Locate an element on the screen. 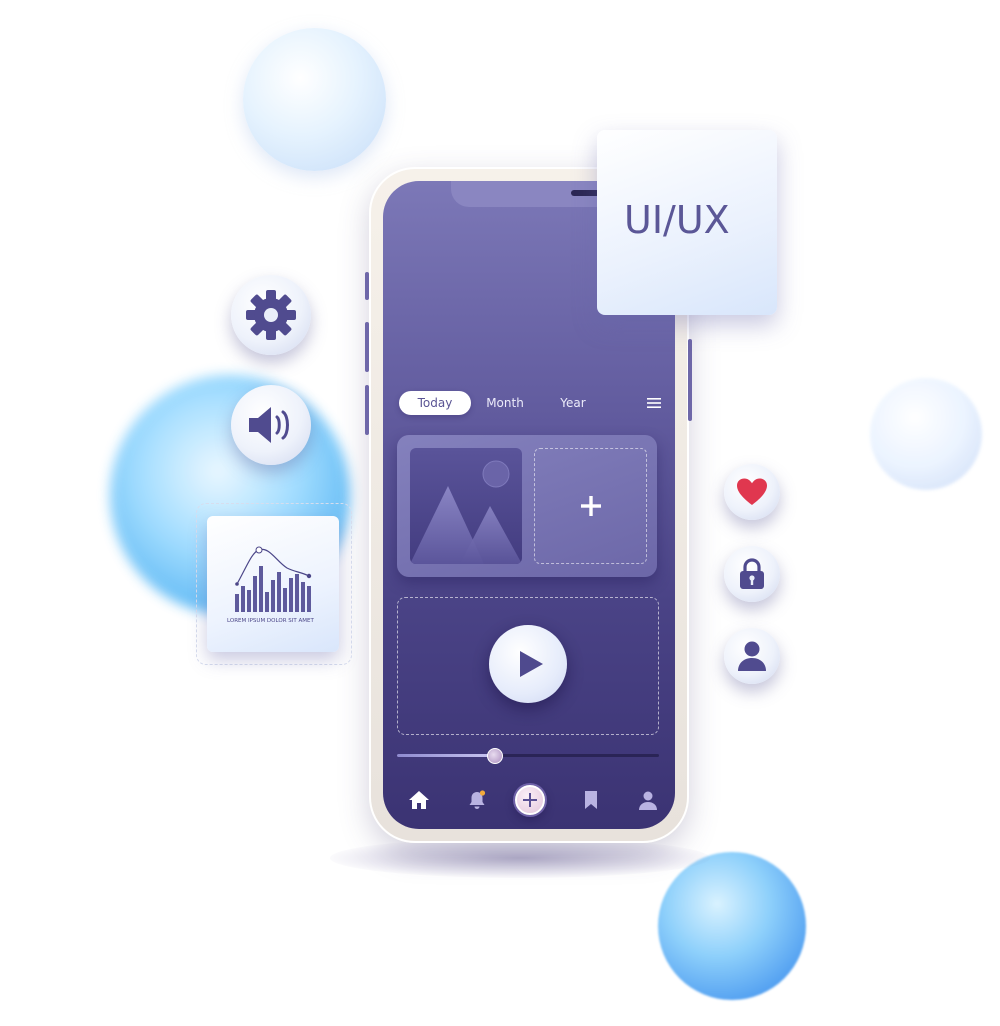  lock-button is located at coordinates (752, 574).